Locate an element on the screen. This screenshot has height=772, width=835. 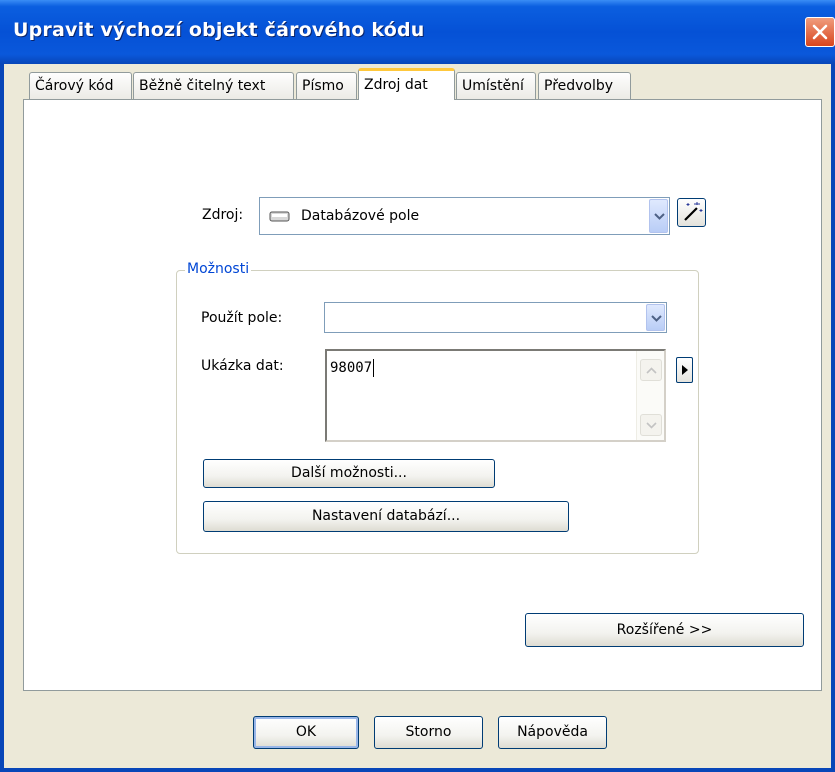
tab-preferences: Předvolby is located at coordinates (584, 85).